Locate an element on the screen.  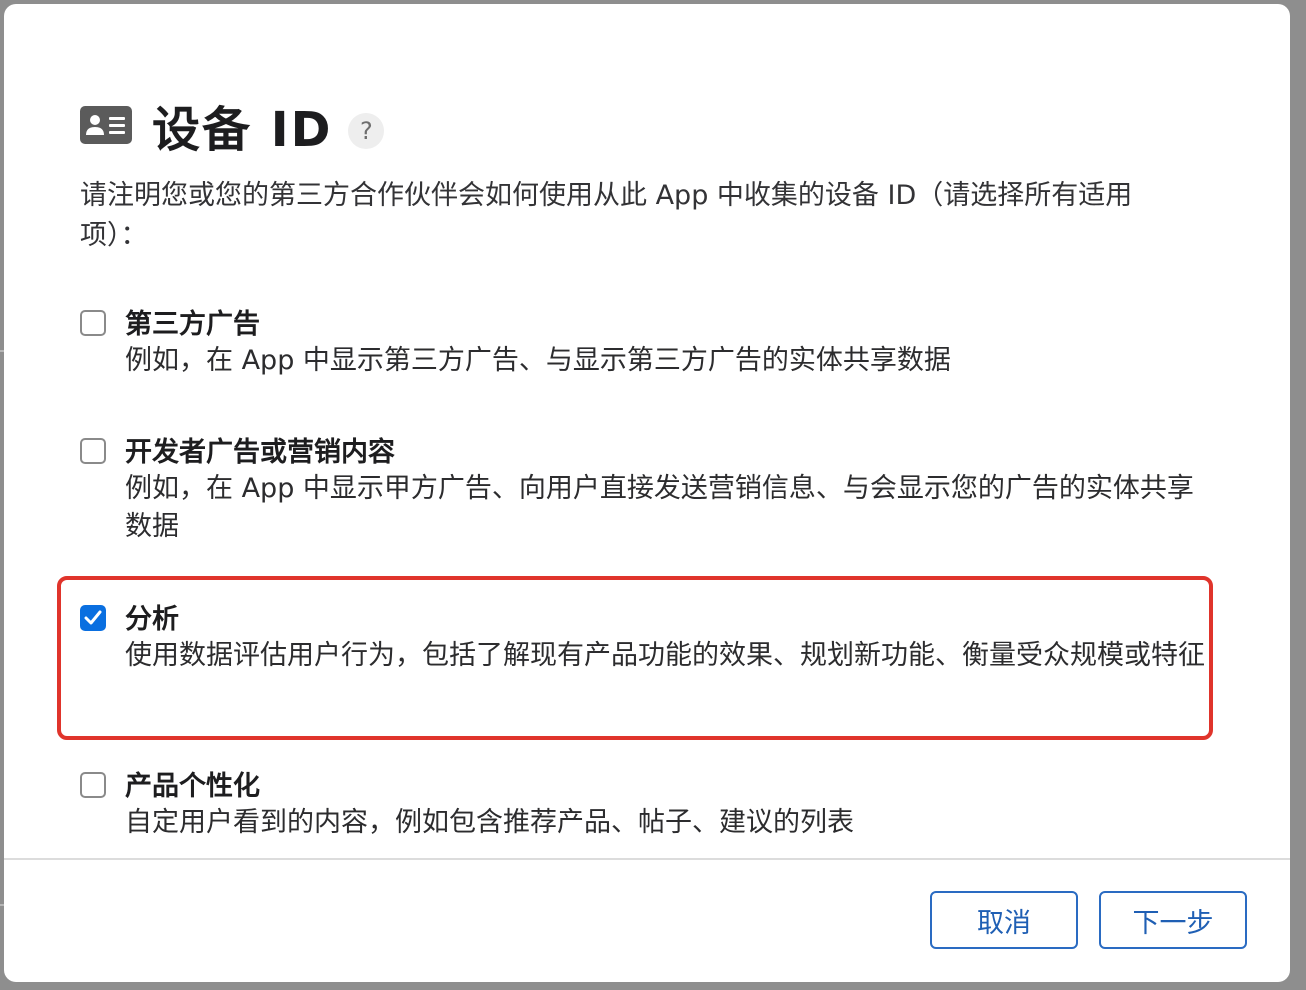
option-description: 自定用户看到的内容，例如包含推荐产品、帖子、建议的列表 is located at coordinates (489, 822).